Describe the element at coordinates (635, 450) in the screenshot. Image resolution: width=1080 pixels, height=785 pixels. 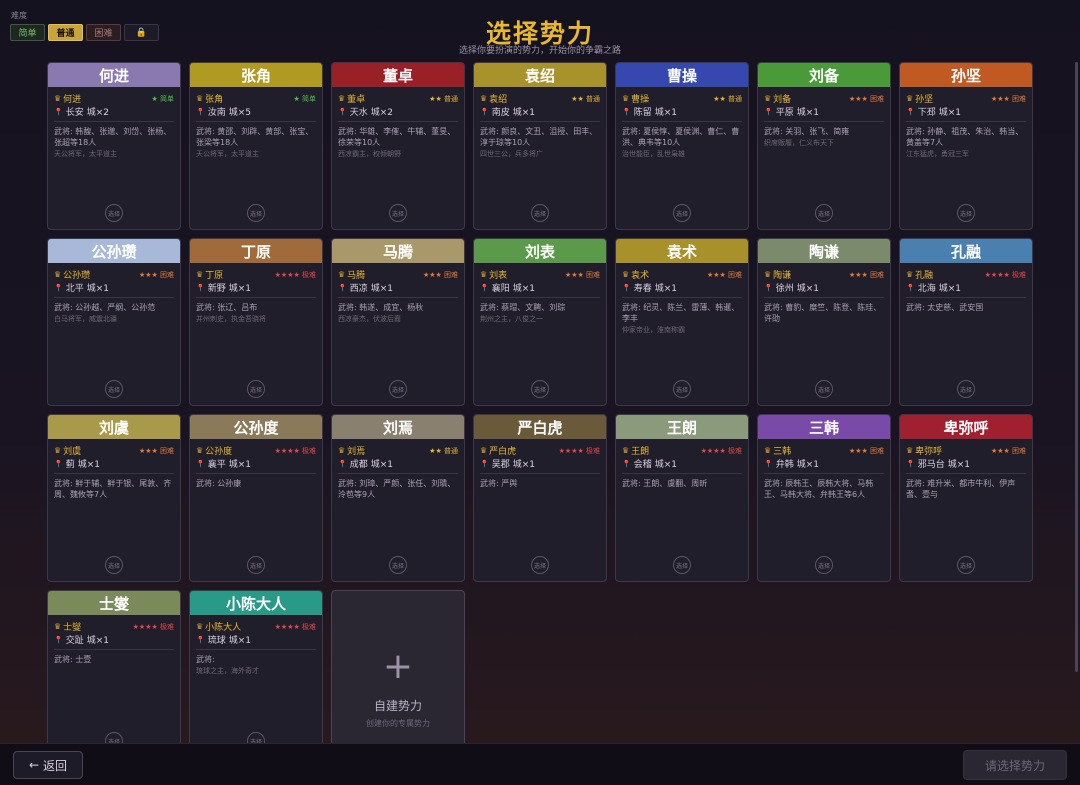
I see `faction-ruler: ♛ 王朗` at that location.